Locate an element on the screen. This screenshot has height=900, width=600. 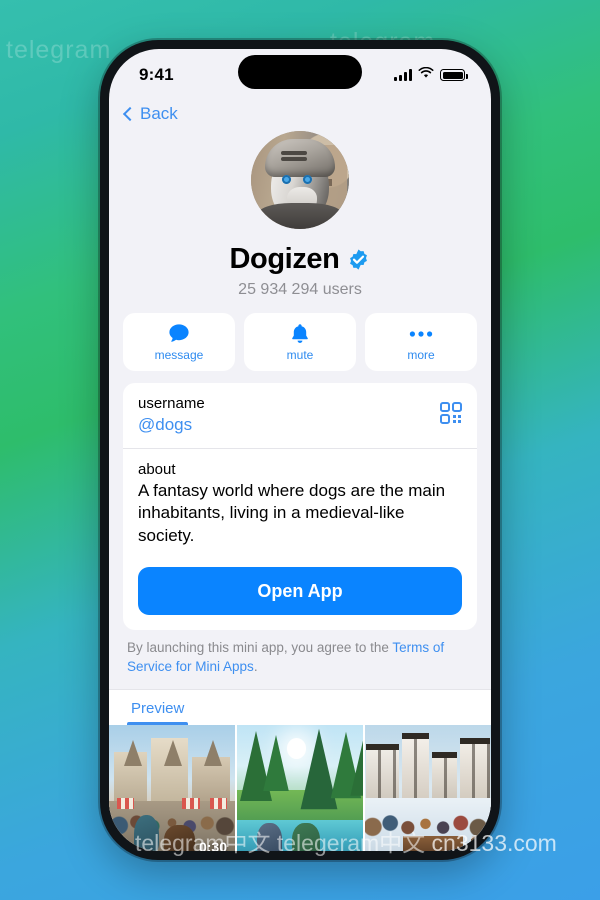
avatar-eye-right is located at coordinates (307, 179).